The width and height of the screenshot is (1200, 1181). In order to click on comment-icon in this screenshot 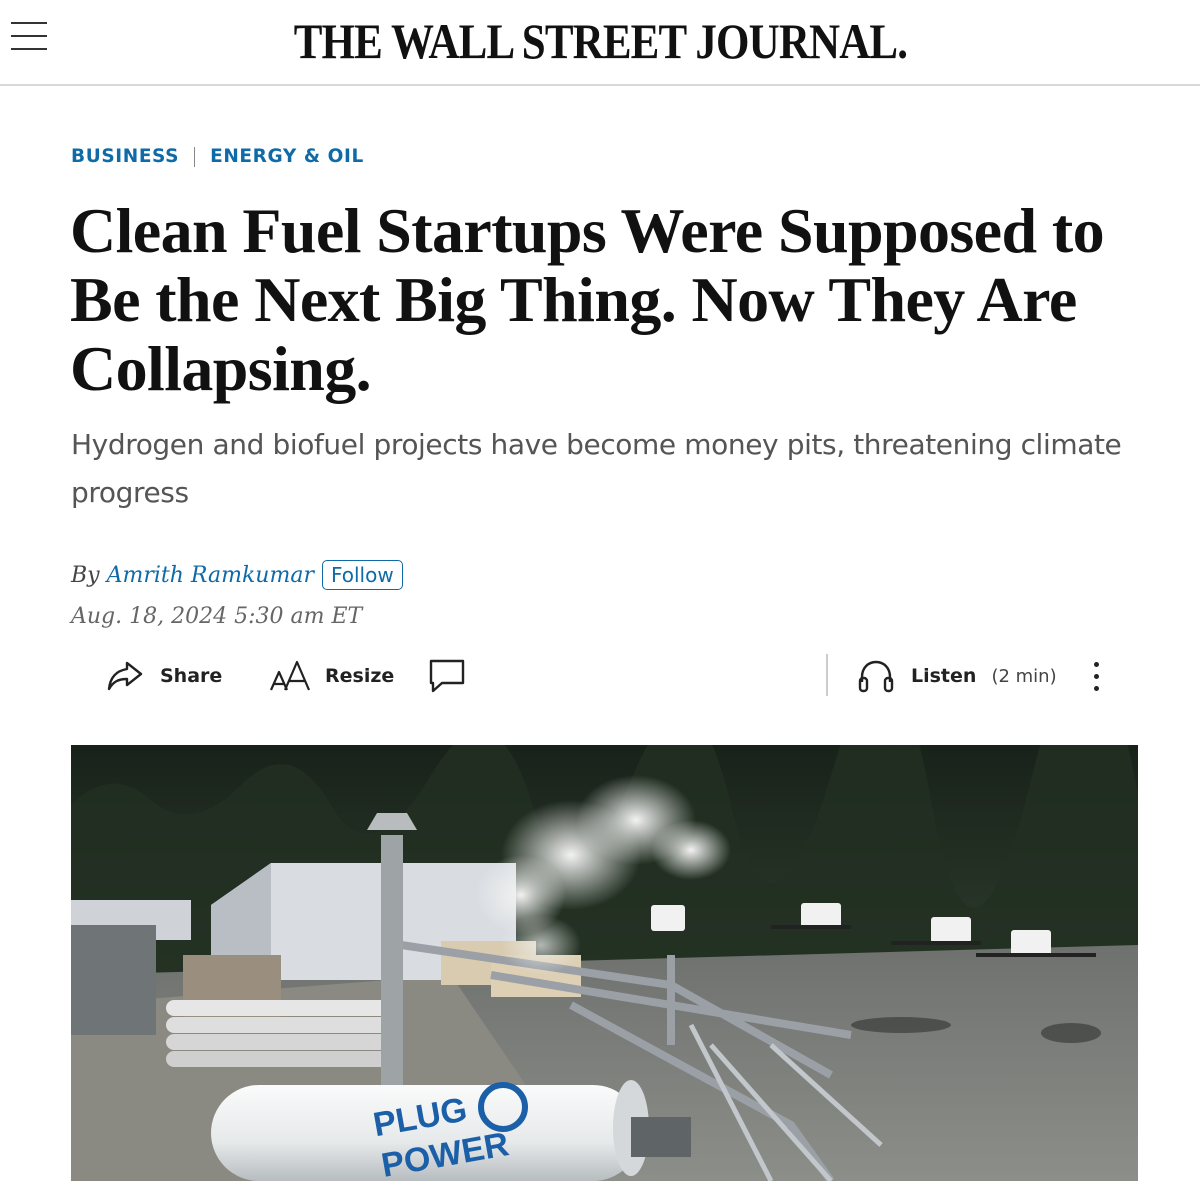, I will do `click(447, 676)`.